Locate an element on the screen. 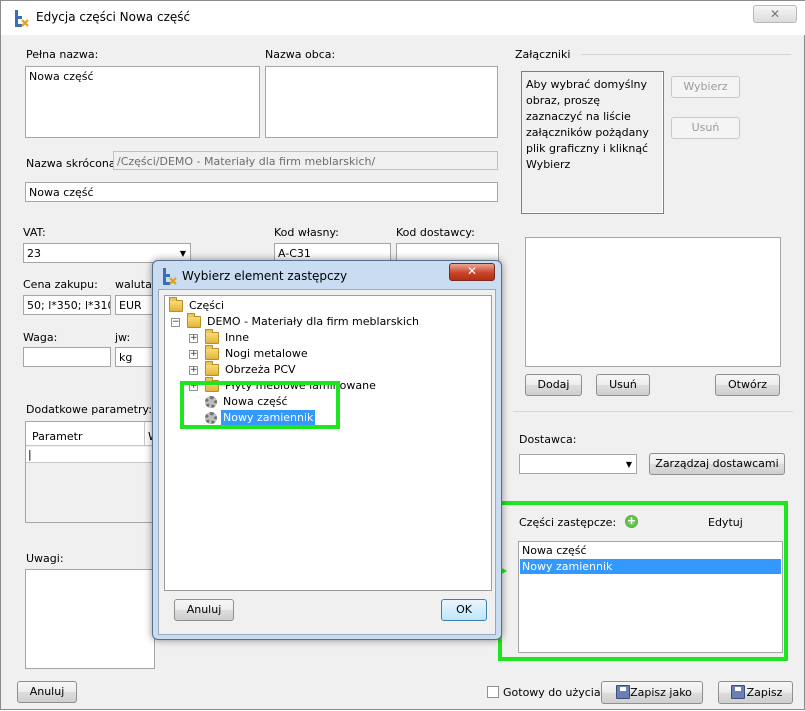 The height and width of the screenshot is (711, 805). tree-label: DEMO - Materiały dla firm meblarskich is located at coordinates (313, 321).